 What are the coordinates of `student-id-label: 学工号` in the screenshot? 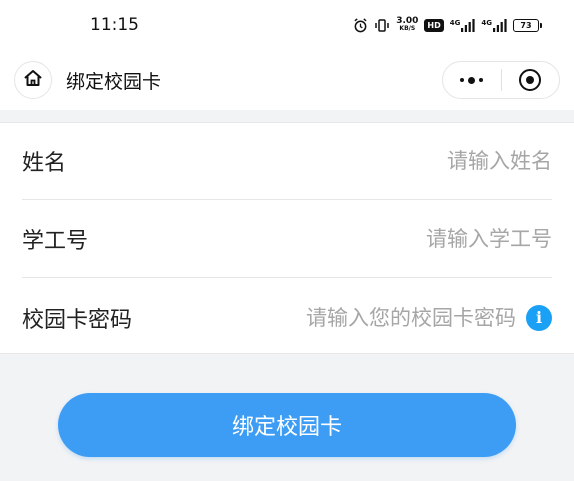 It's located at (55, 241).